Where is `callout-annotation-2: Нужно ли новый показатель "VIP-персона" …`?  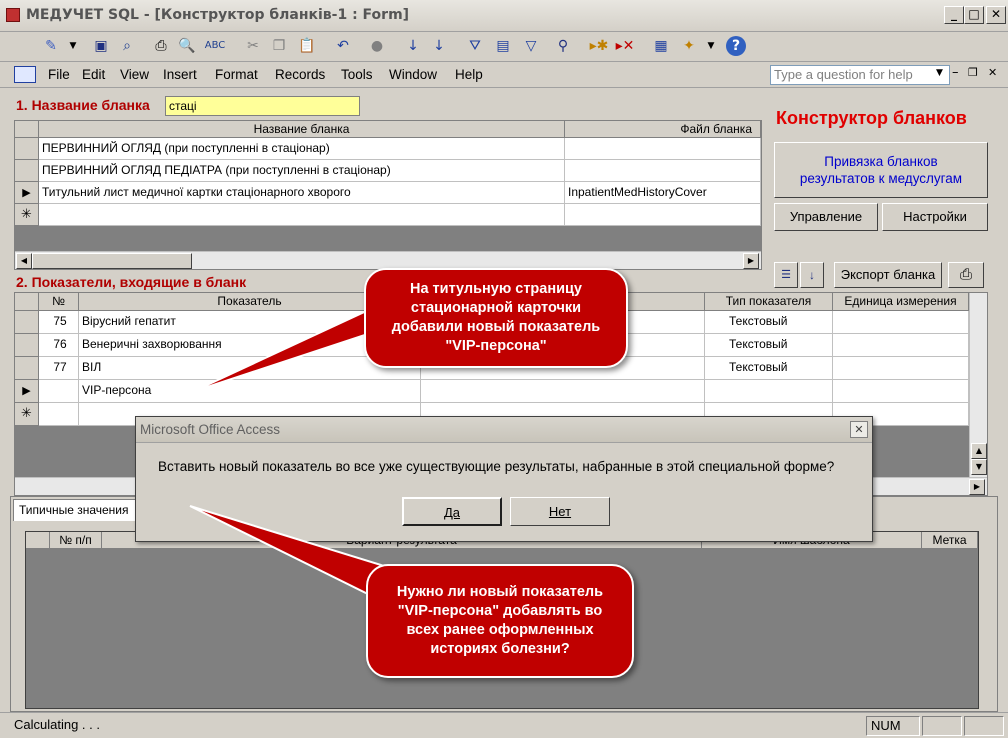 callout-annotation-2: Нужно ли новый показатель "VIP-персона" … is located at coordinates (500, 621).